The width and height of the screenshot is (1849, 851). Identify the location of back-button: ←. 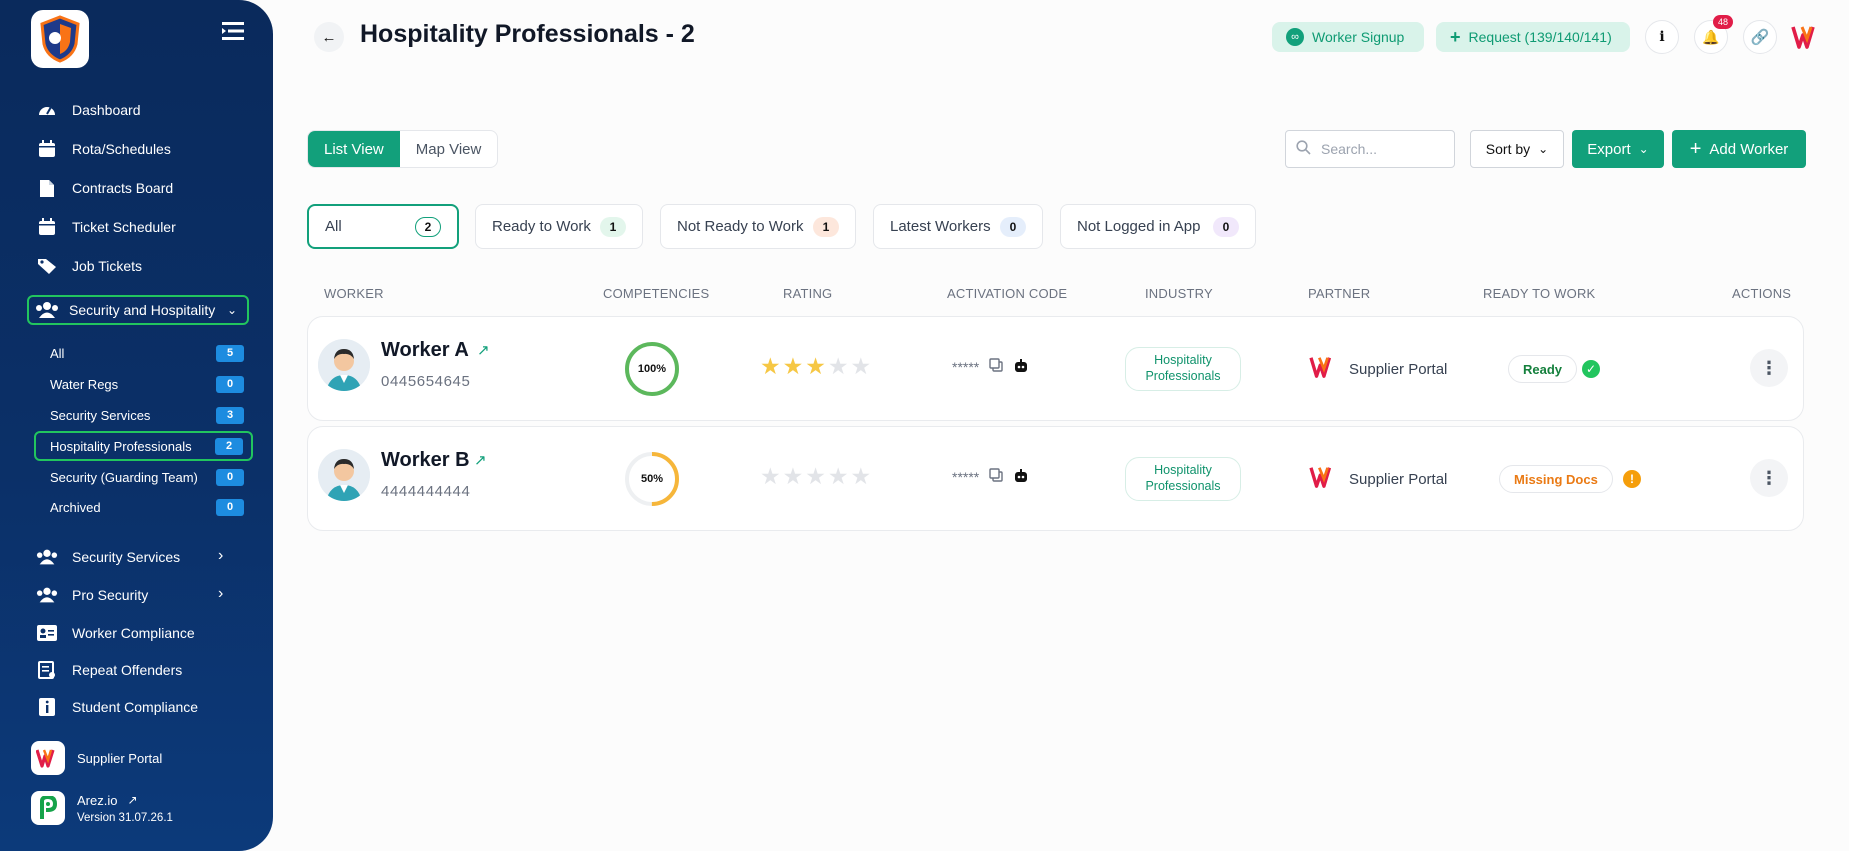
(329, 37).